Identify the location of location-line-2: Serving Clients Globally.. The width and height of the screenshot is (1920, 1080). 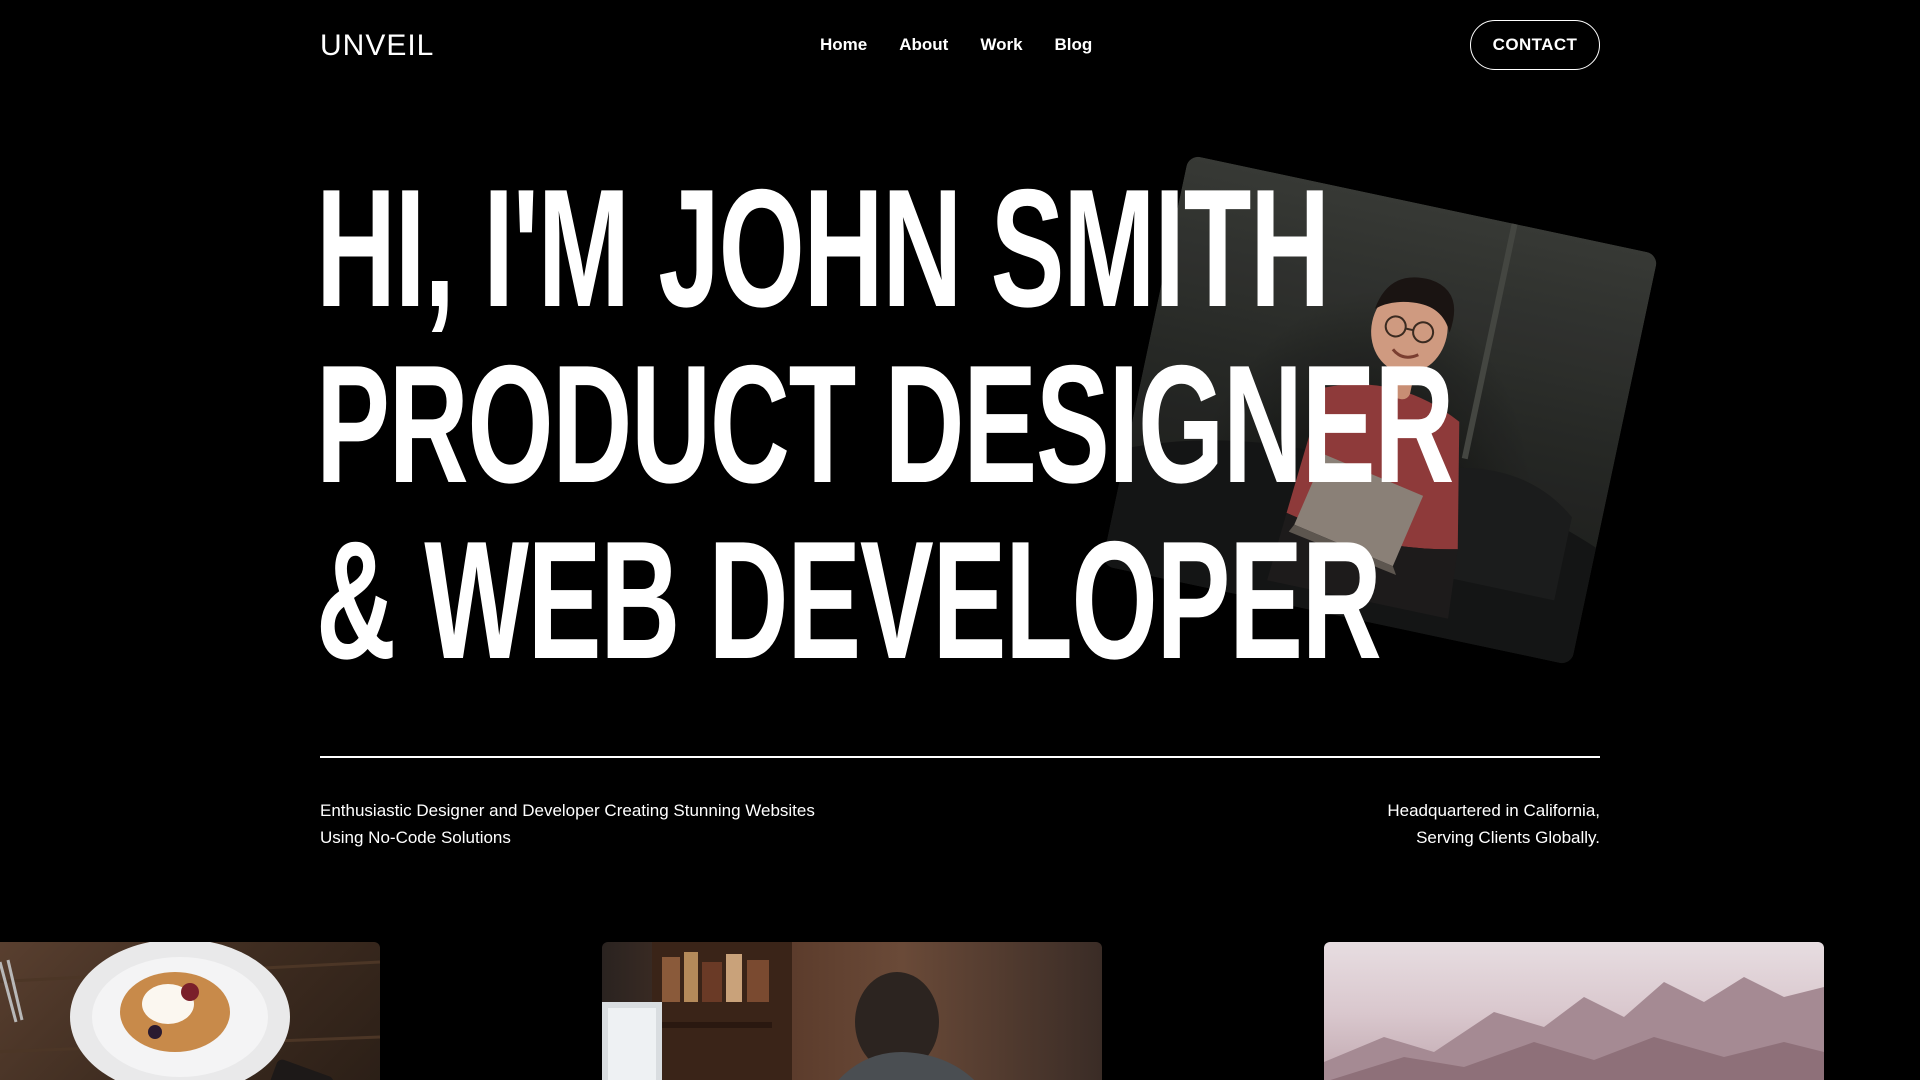
(1508, 837).